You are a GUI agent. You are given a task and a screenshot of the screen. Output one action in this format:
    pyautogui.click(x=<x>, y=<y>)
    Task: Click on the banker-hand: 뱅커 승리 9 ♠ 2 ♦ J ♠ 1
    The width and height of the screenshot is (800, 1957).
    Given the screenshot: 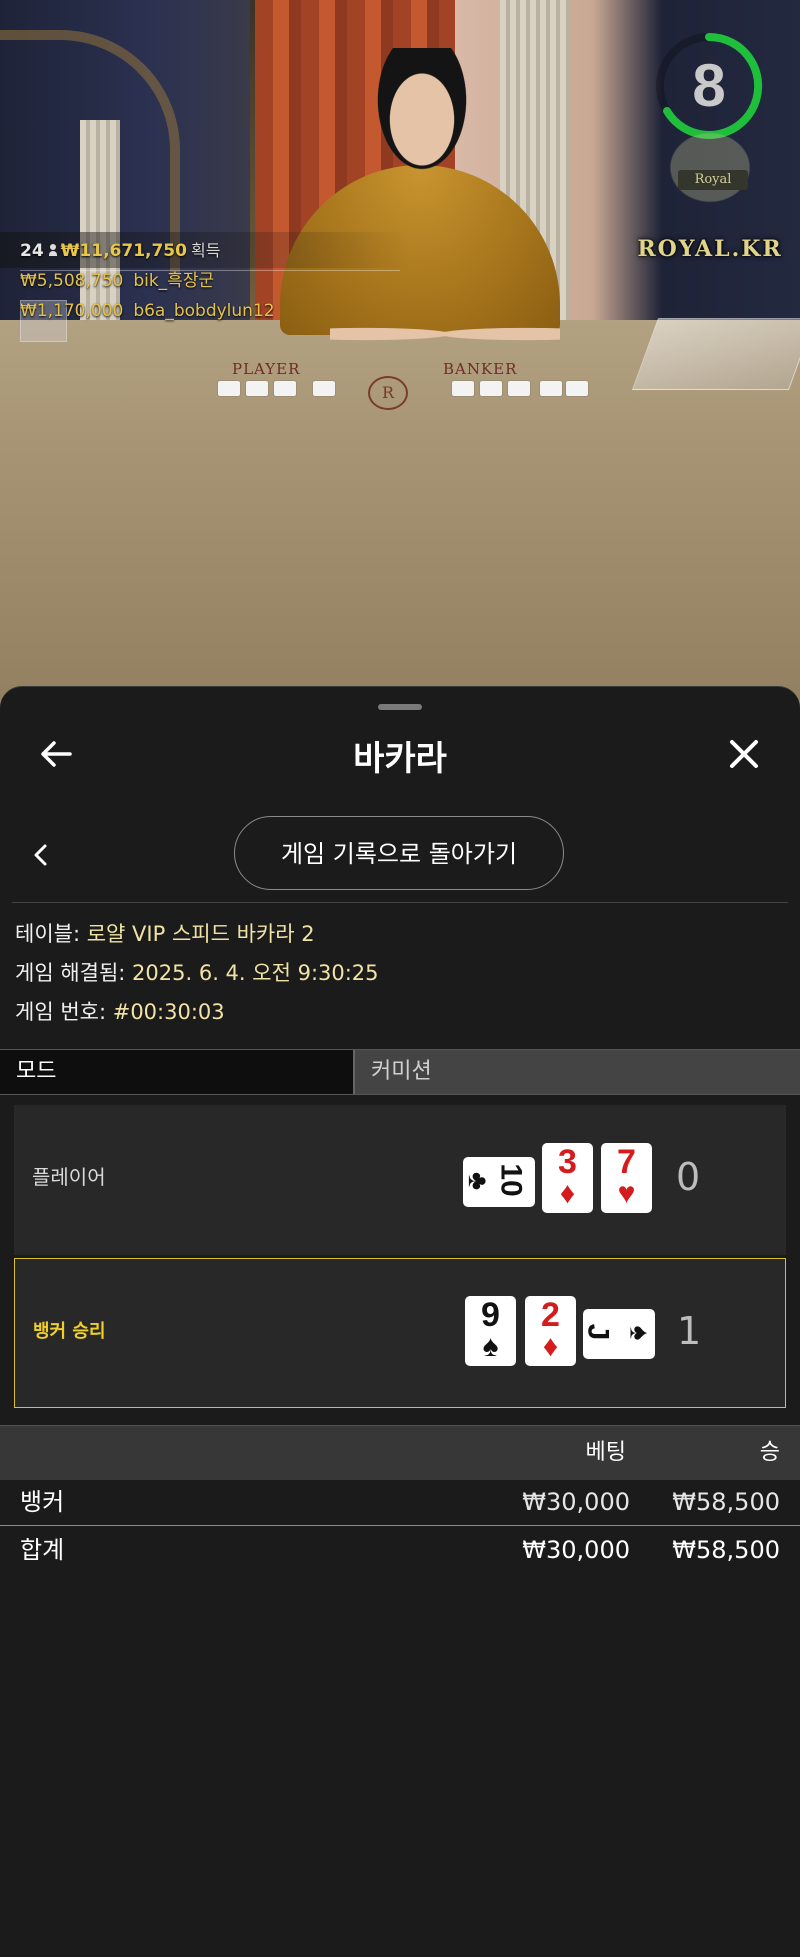 What is the action you would take?
    pyautogui.click(x=400, y=1333)
    